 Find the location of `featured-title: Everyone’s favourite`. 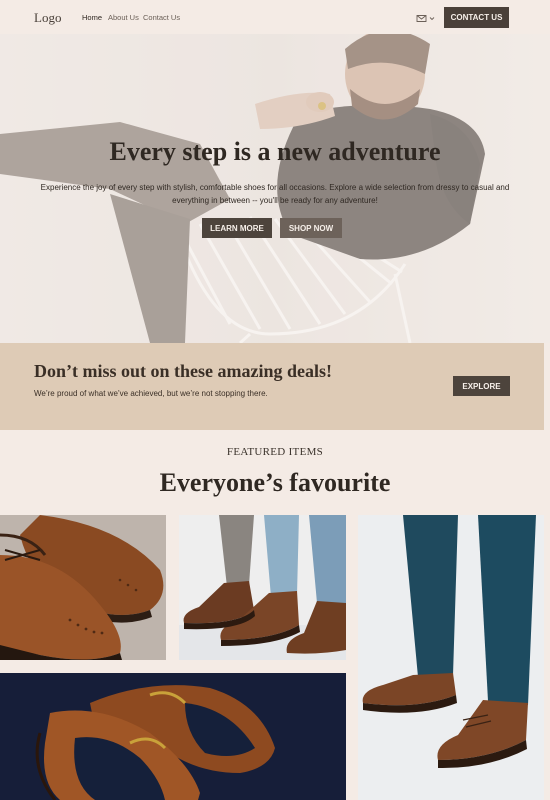

featured-title: Everyone’s favourite is located at coordinates (275, 482).